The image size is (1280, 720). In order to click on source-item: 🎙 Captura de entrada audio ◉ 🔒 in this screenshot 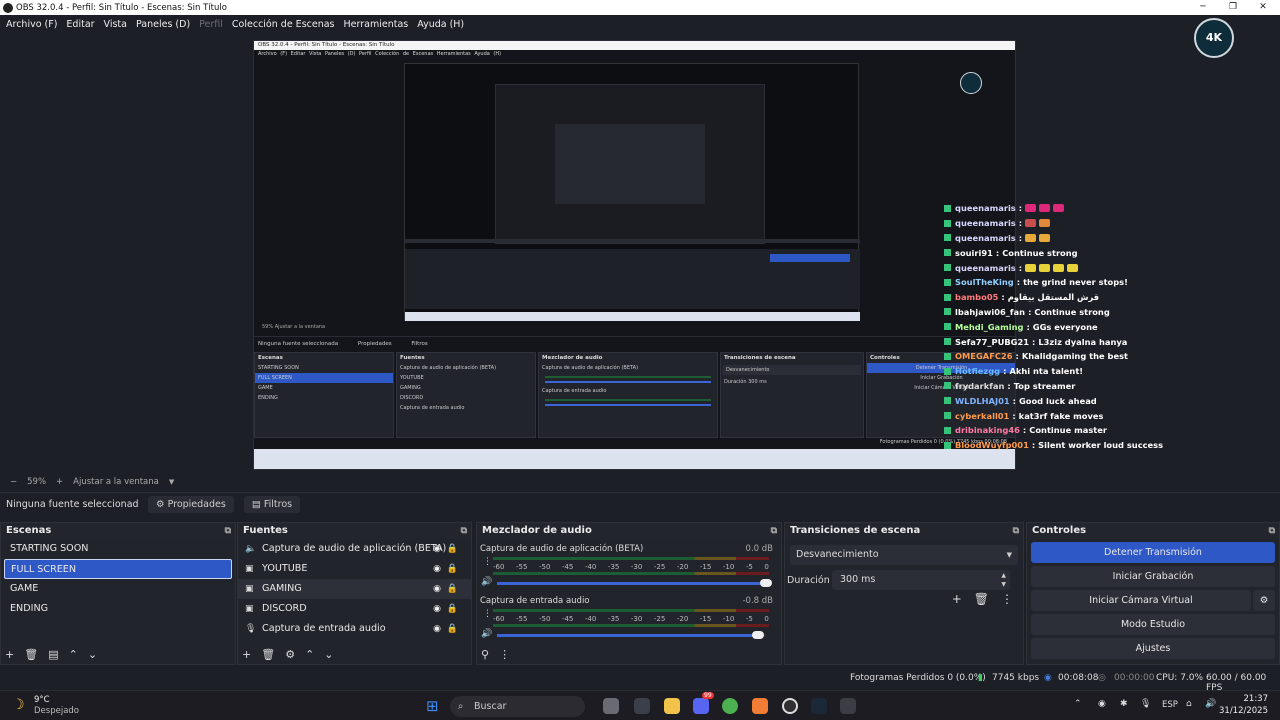, I will do `click(354, 629)`.